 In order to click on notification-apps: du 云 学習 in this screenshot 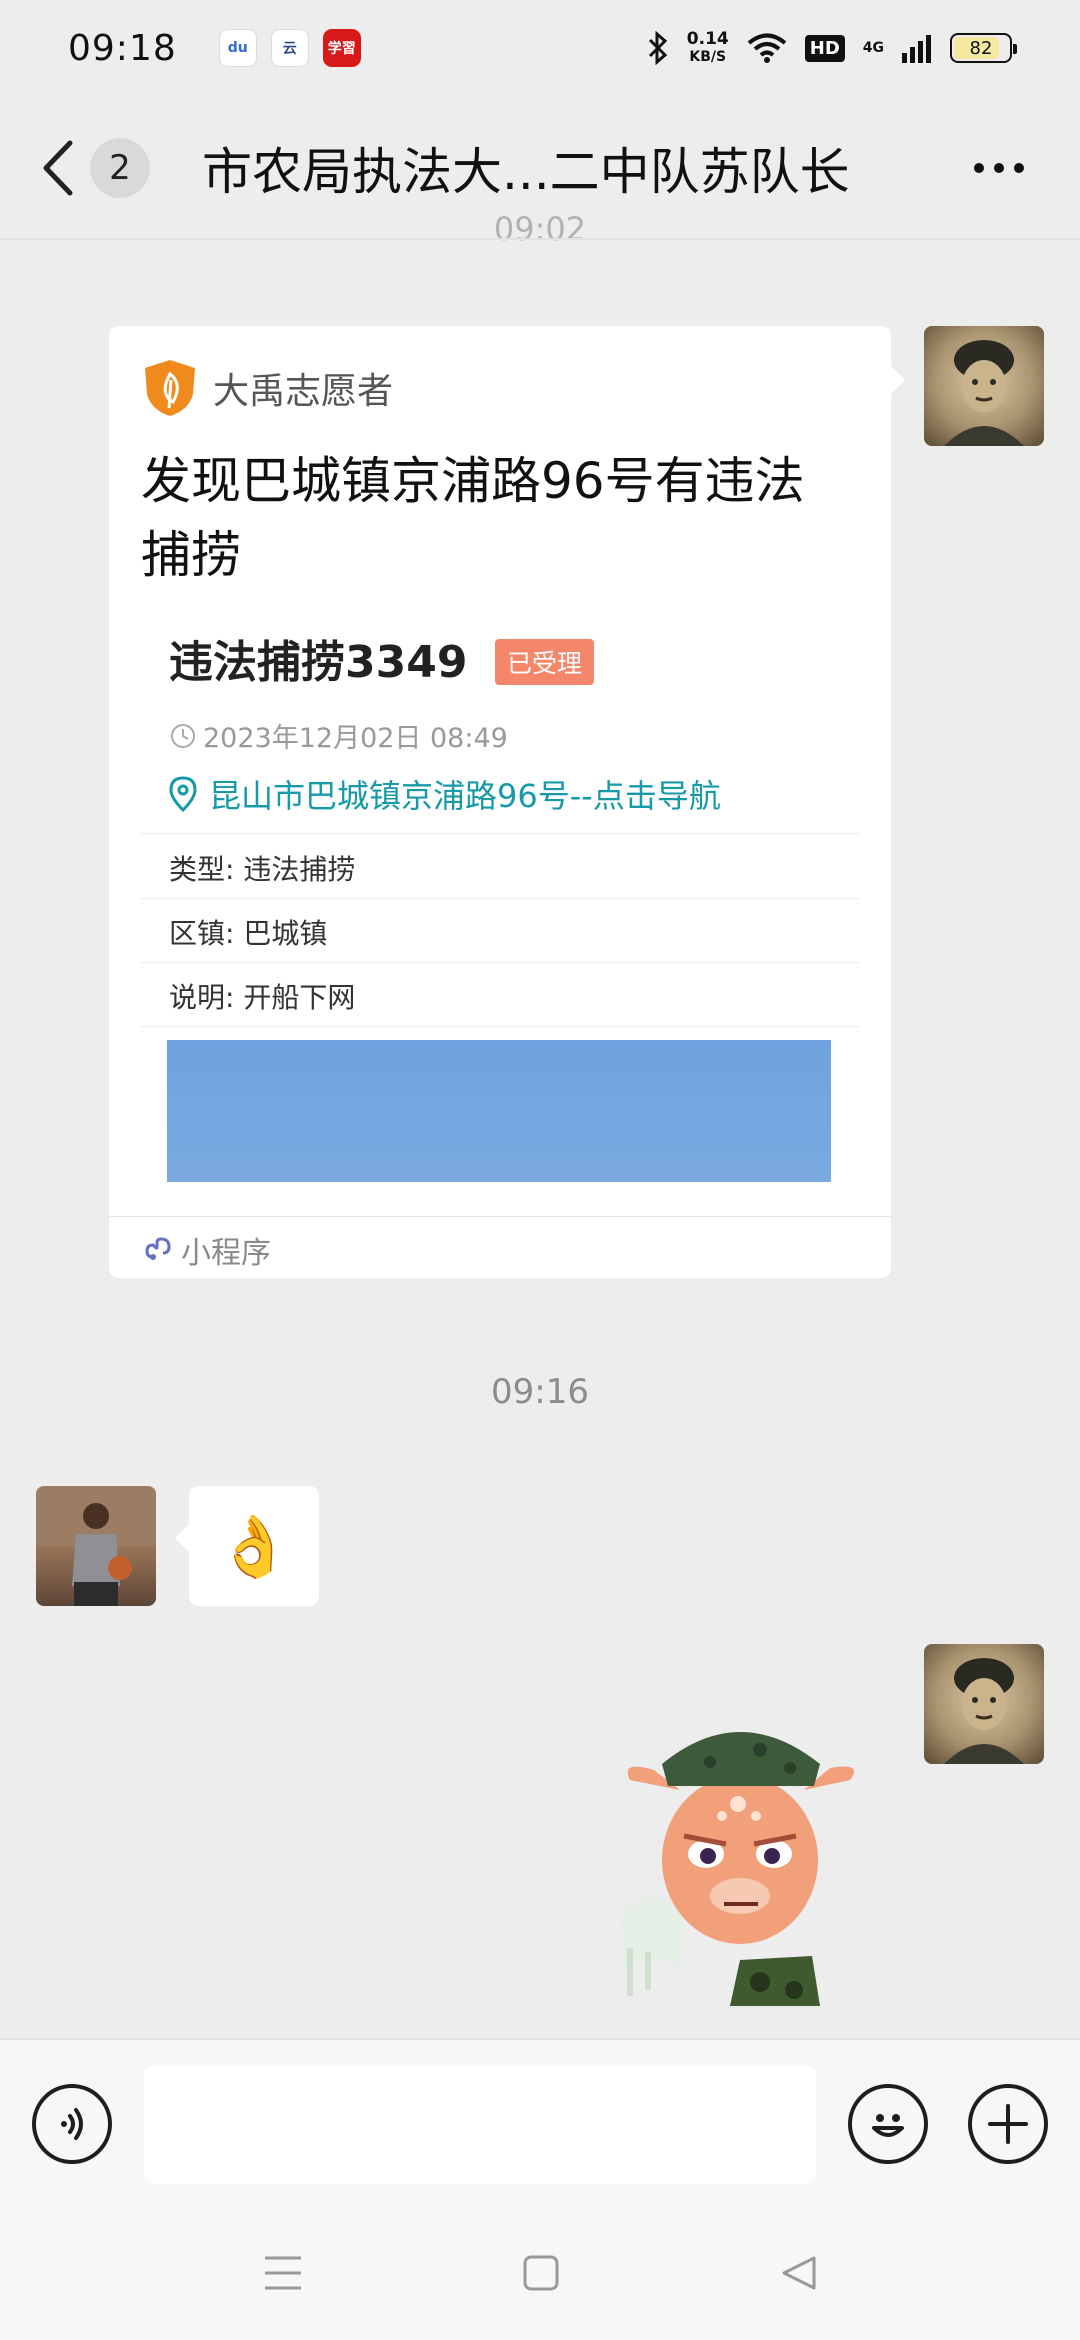, I will do `click(289, 48)`.